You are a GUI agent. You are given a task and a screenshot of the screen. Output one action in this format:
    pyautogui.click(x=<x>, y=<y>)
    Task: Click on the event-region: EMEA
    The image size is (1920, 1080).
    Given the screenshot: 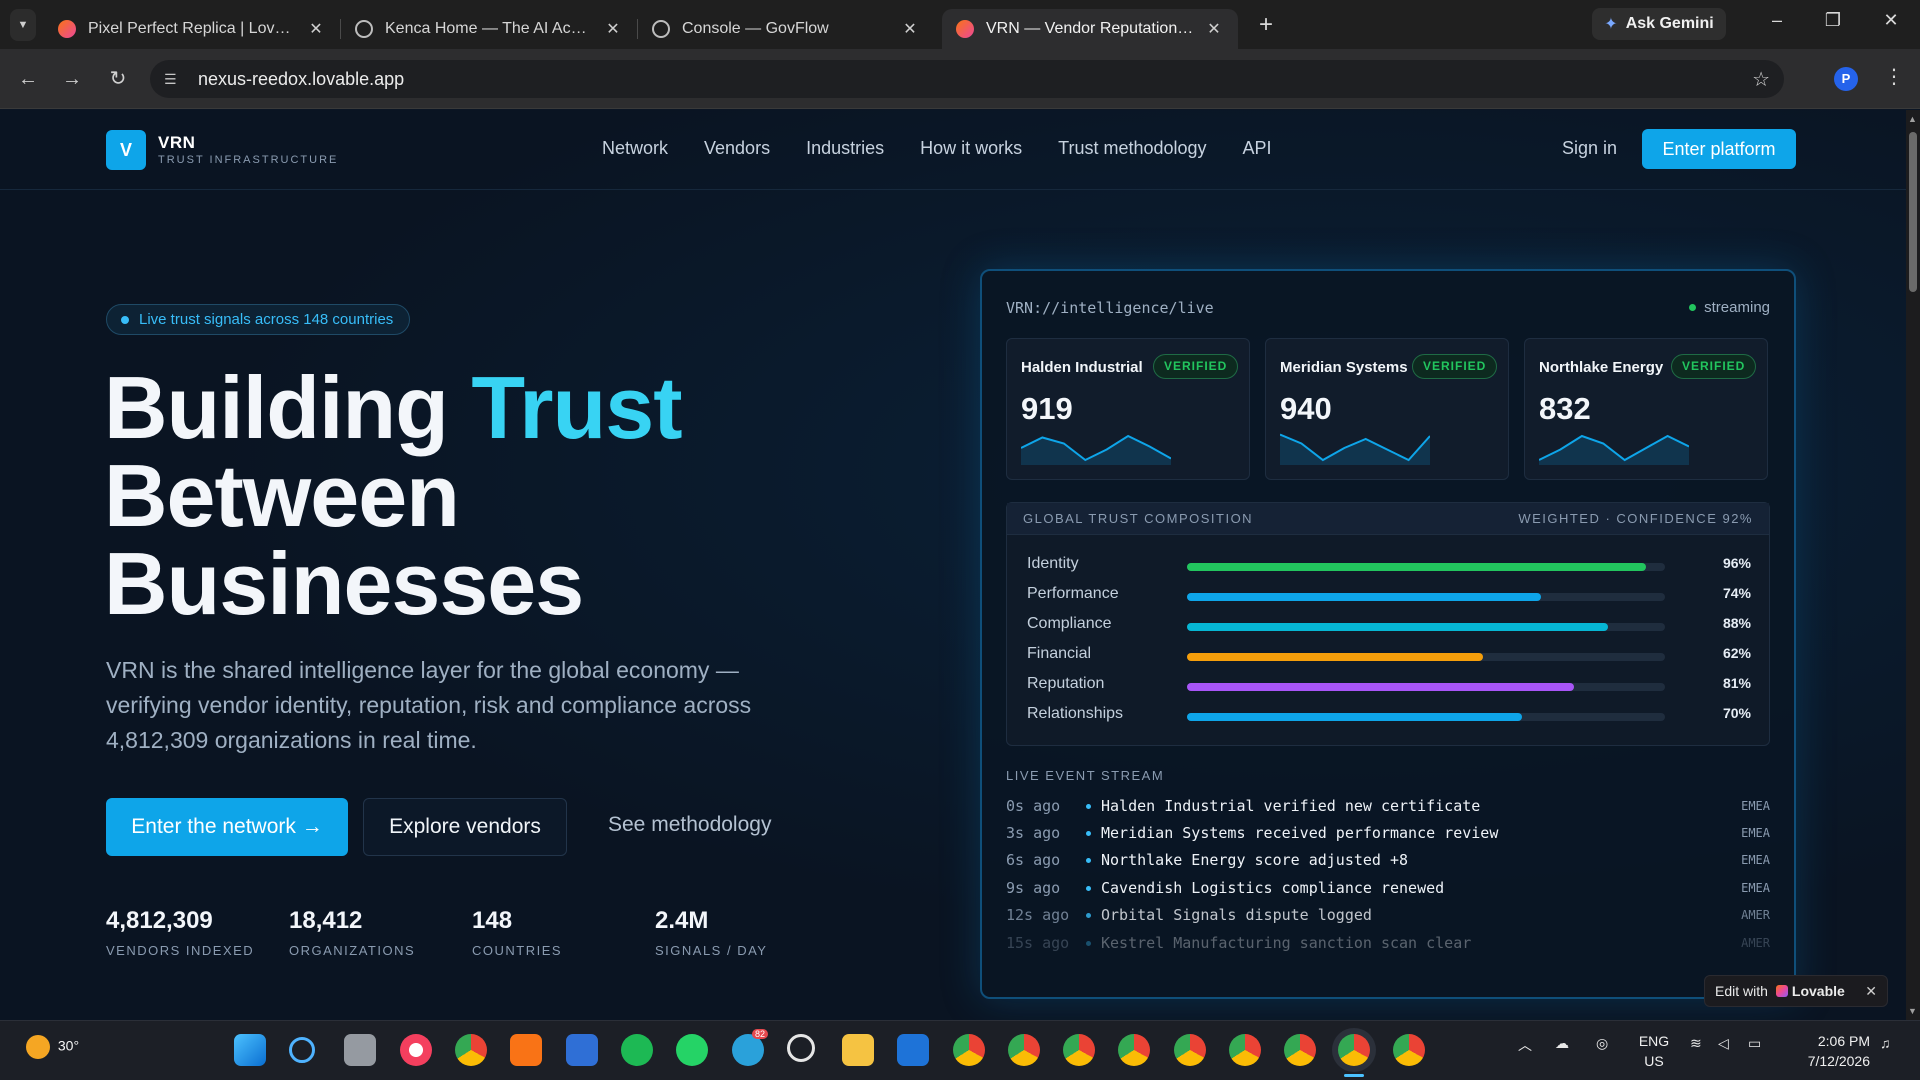 What is the action you would take?
    pyautogui.click(x=1755, y=806)
    